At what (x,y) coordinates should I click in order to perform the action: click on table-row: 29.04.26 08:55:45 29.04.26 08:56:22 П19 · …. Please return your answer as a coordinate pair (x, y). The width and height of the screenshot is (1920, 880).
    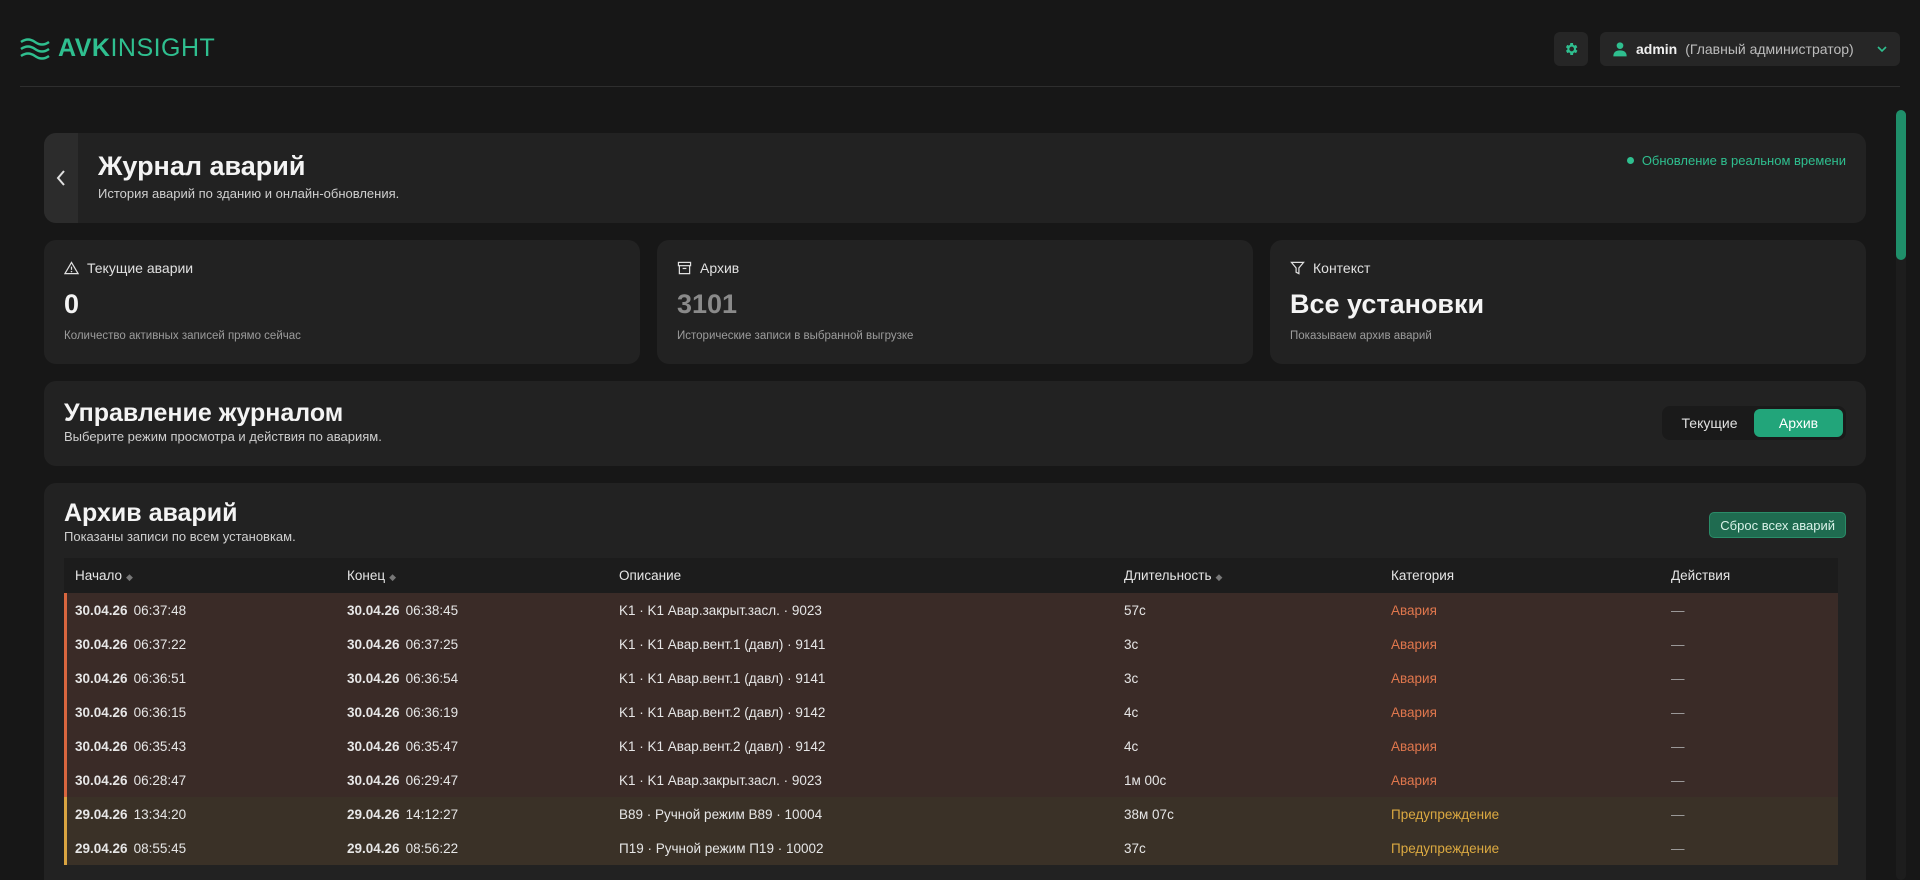
    Looking at the image, I should click on (951, 848).